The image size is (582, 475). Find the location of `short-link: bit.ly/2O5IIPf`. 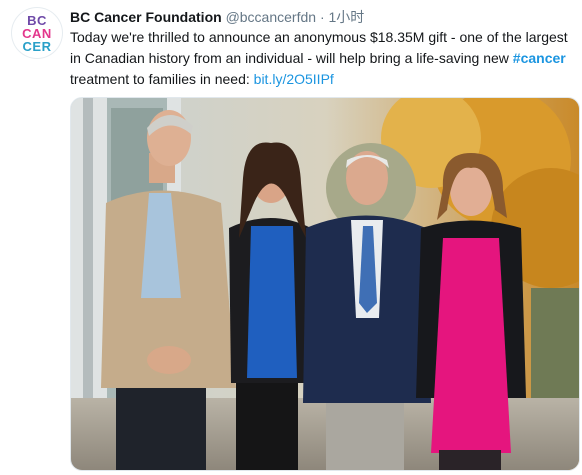

short-link: bit.ly/2O5IIPf is located at coordinates (294, 79).